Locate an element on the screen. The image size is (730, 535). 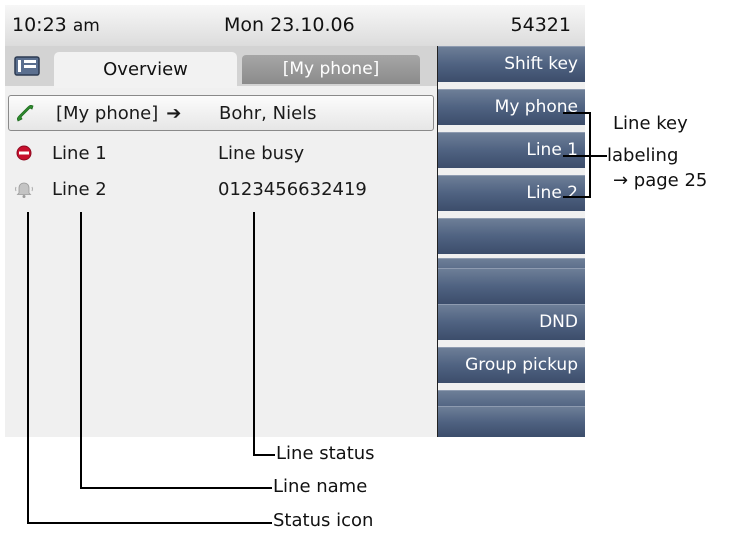
callout-line-key-label-1: Line key is located at coordinates (650, 123).